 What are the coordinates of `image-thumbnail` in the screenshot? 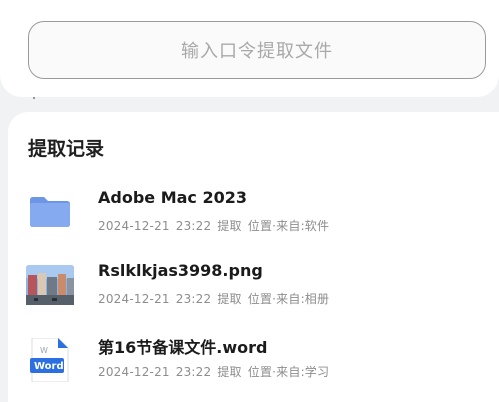 It's located at (50, 285).